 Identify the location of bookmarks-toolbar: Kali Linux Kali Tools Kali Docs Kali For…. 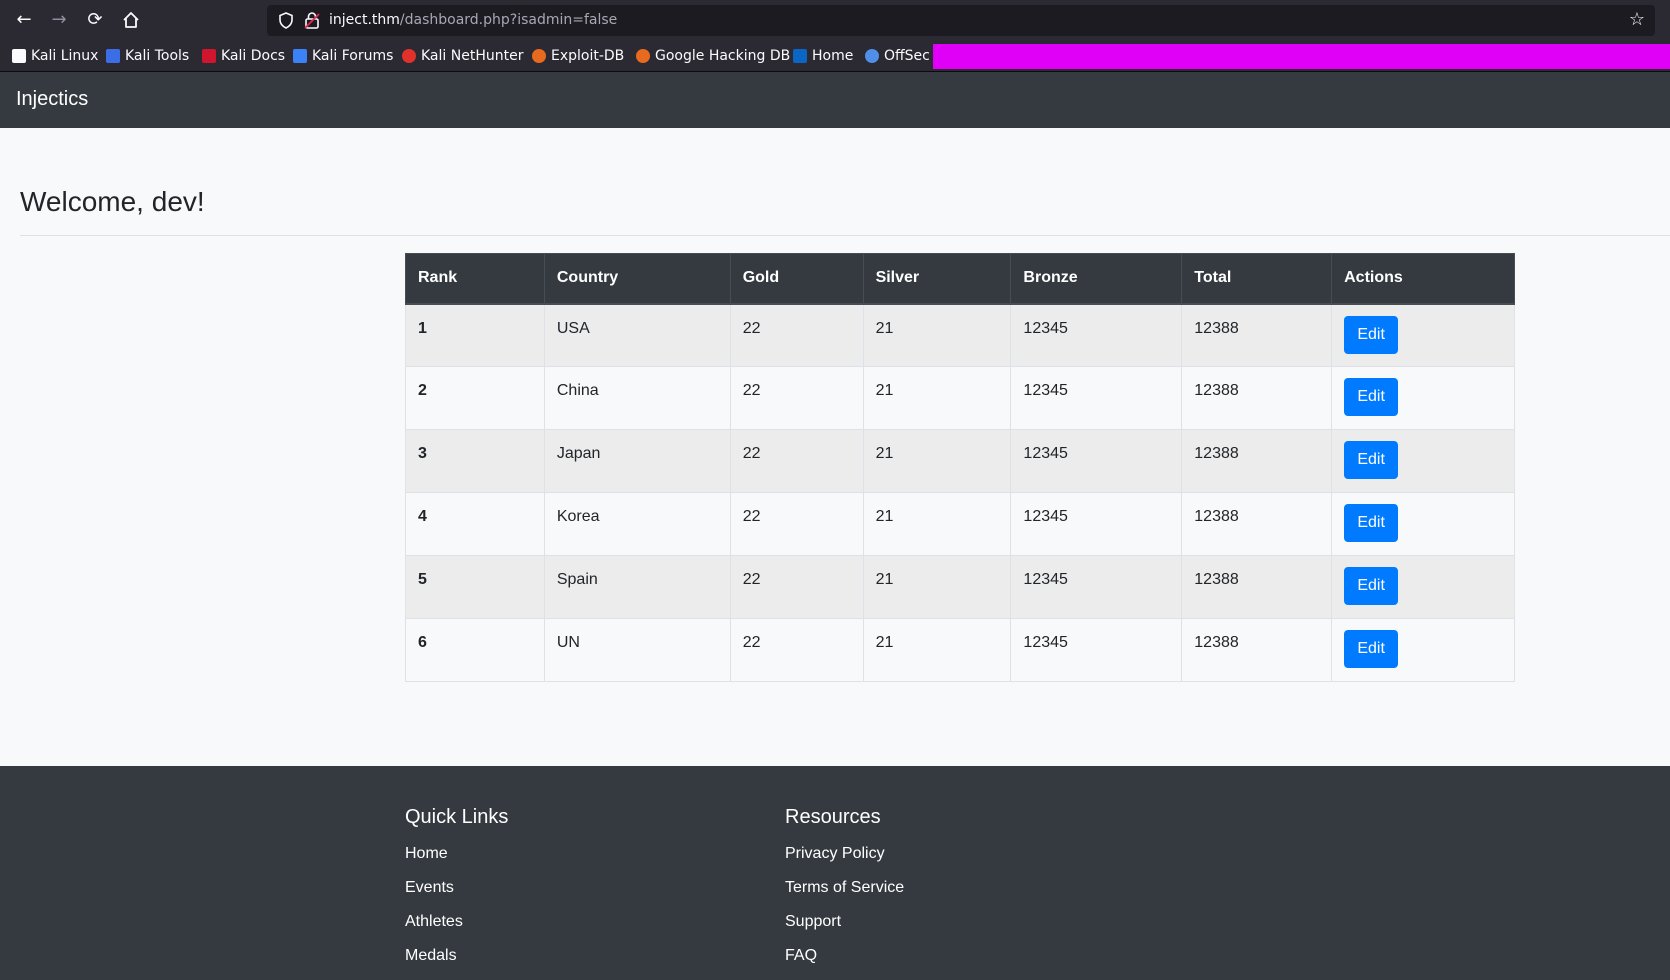
(835, 56).